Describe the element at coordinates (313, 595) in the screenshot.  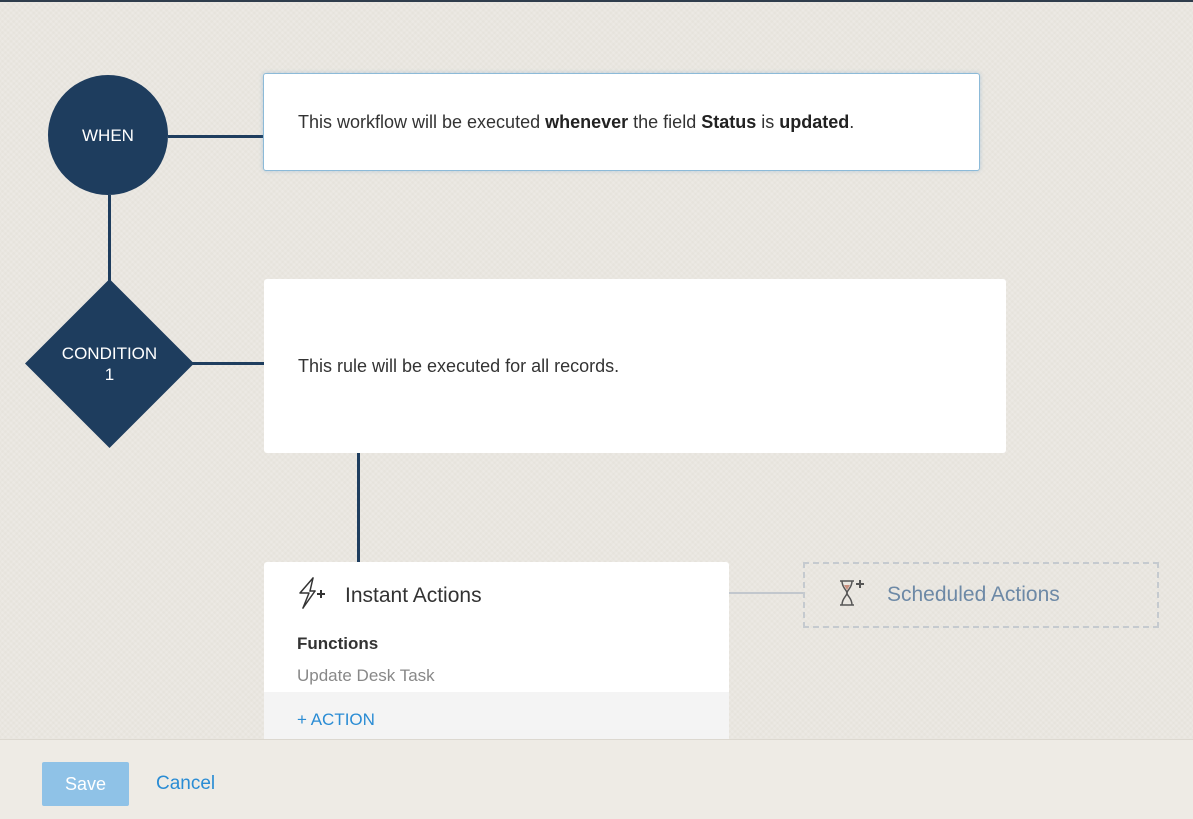
I see `lightning-plus-icon` at that location.